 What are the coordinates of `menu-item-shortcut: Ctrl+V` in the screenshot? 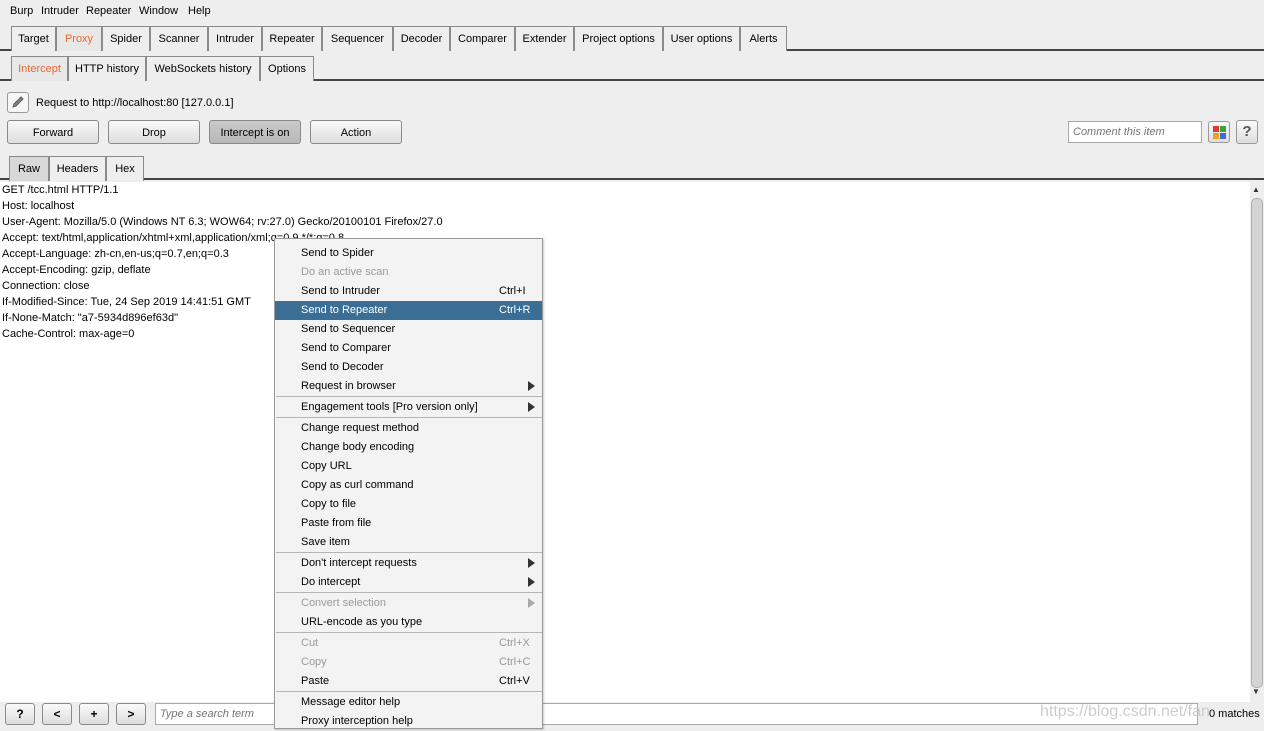 It's located at (514, 681).